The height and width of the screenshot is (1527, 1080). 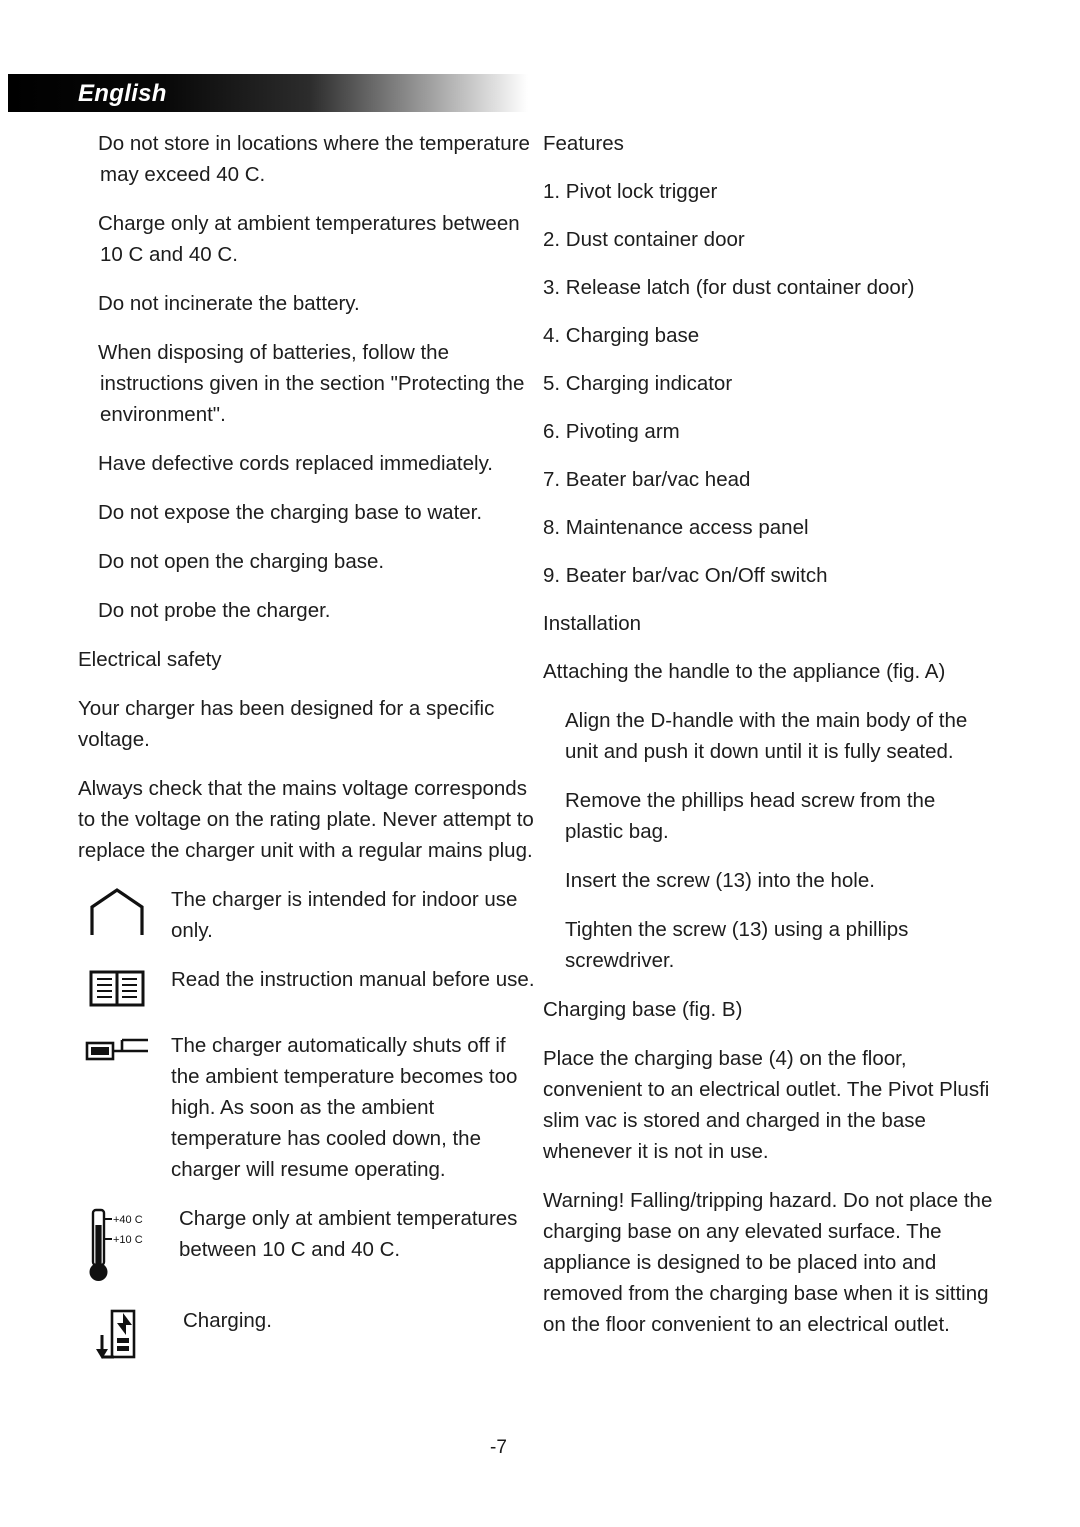 What do you see at coordinates (498, 1447) in the screenshot?
I see `page-number: -7` at bounding box center [498, 1447].